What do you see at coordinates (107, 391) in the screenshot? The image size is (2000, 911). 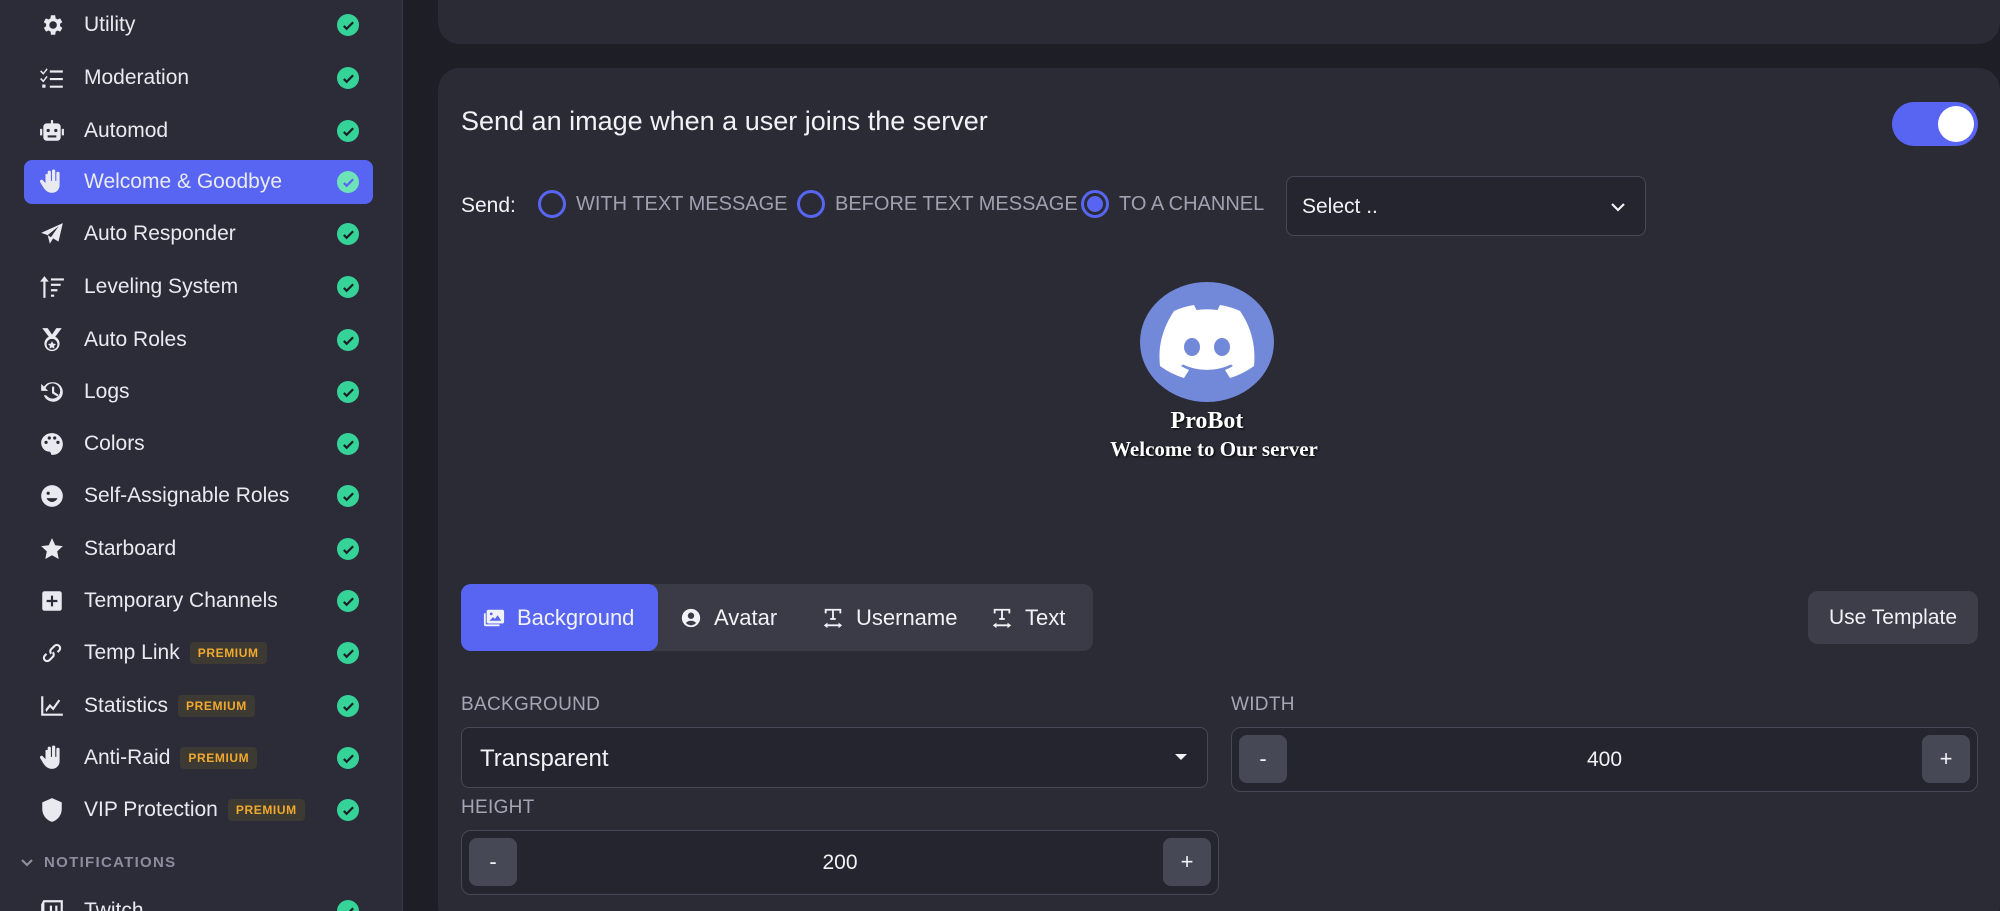 I see `sidebar-item-label: Logs` at bounding box center [107, 391].